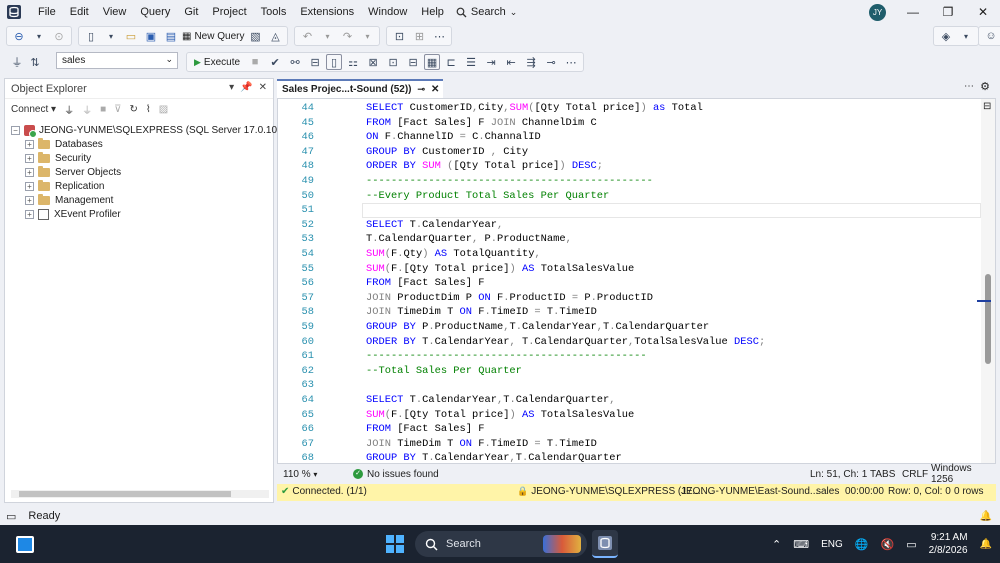  What do you see at coordinates (171, 36) in the screenshot?
I see `save-all-icon: ▤` at bounding box center [171, 36].